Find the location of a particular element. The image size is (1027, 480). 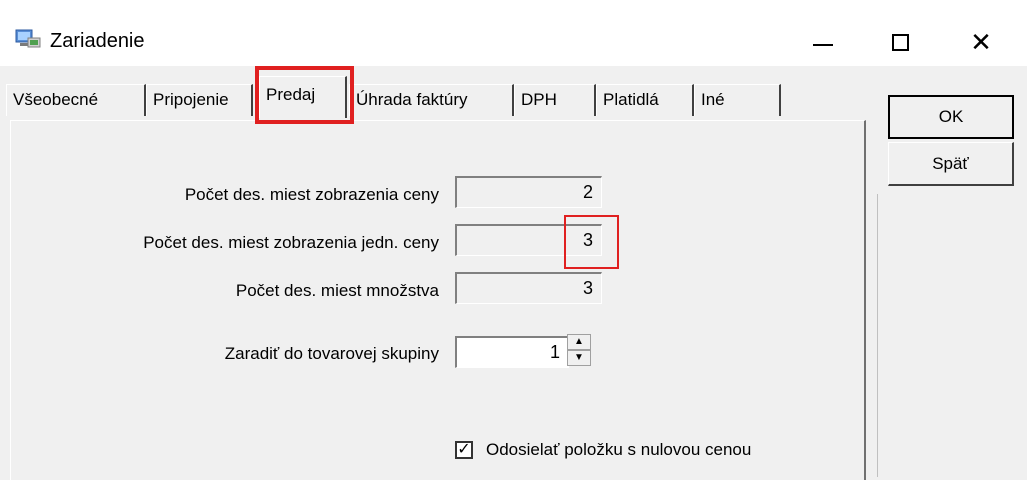

computer-network-icon is located at coordinates (28, 38).